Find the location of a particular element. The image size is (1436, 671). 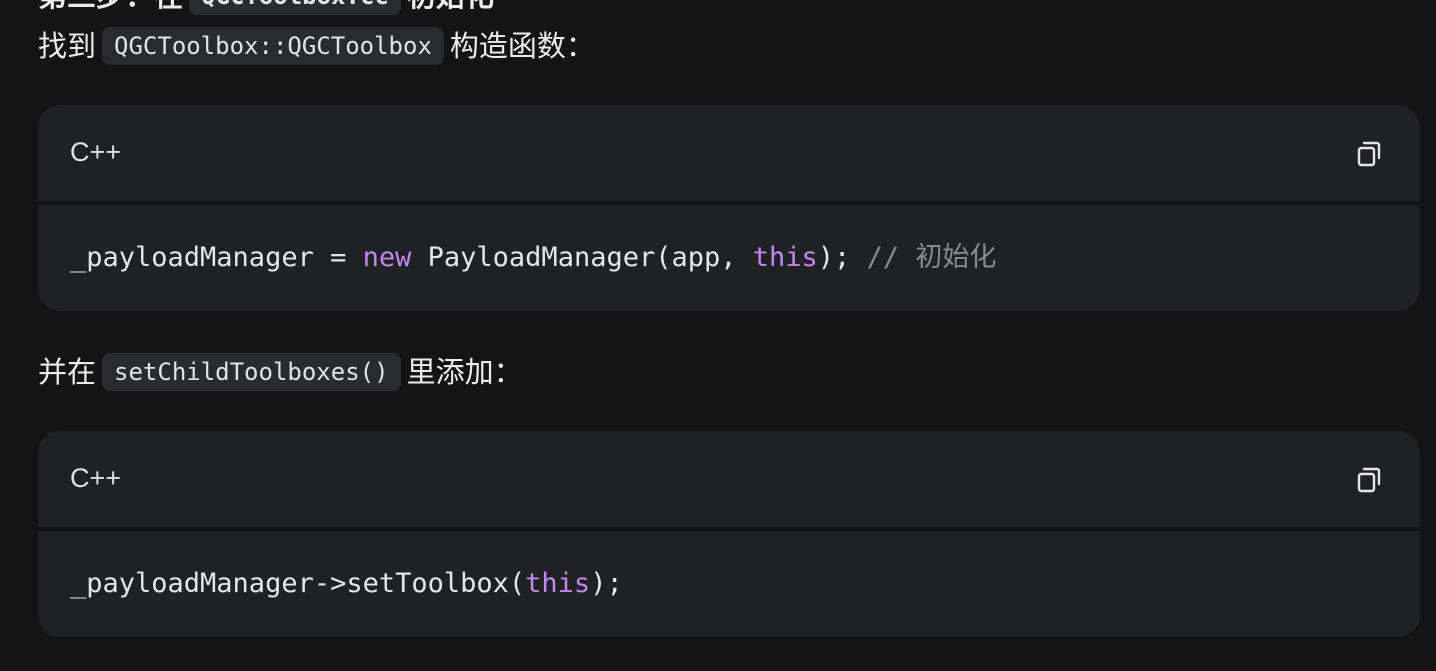

heading-inline-code: QGCToolbox.cc is located at coordinates (295, 7).